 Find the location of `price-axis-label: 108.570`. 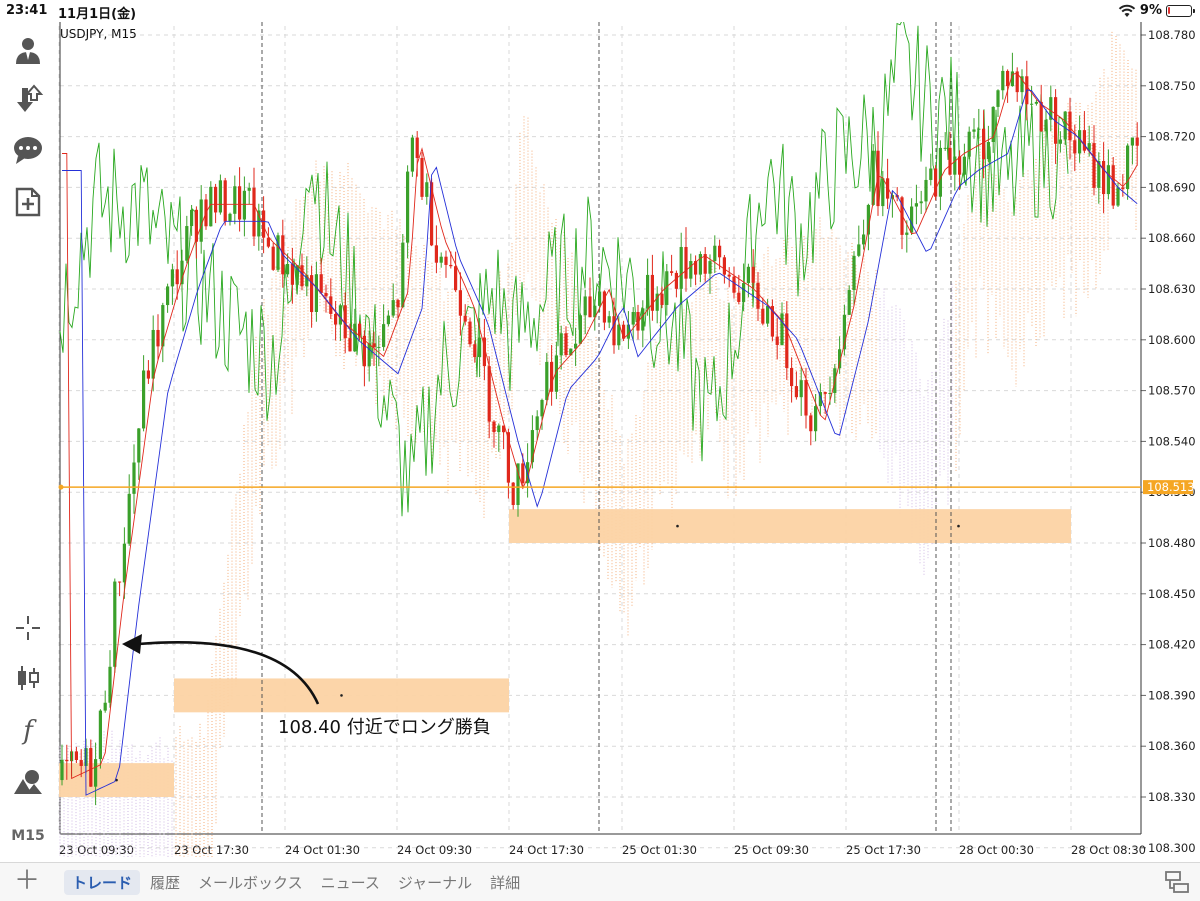

price-axis-label: 108.570 is located at coordinates (1172, 391).